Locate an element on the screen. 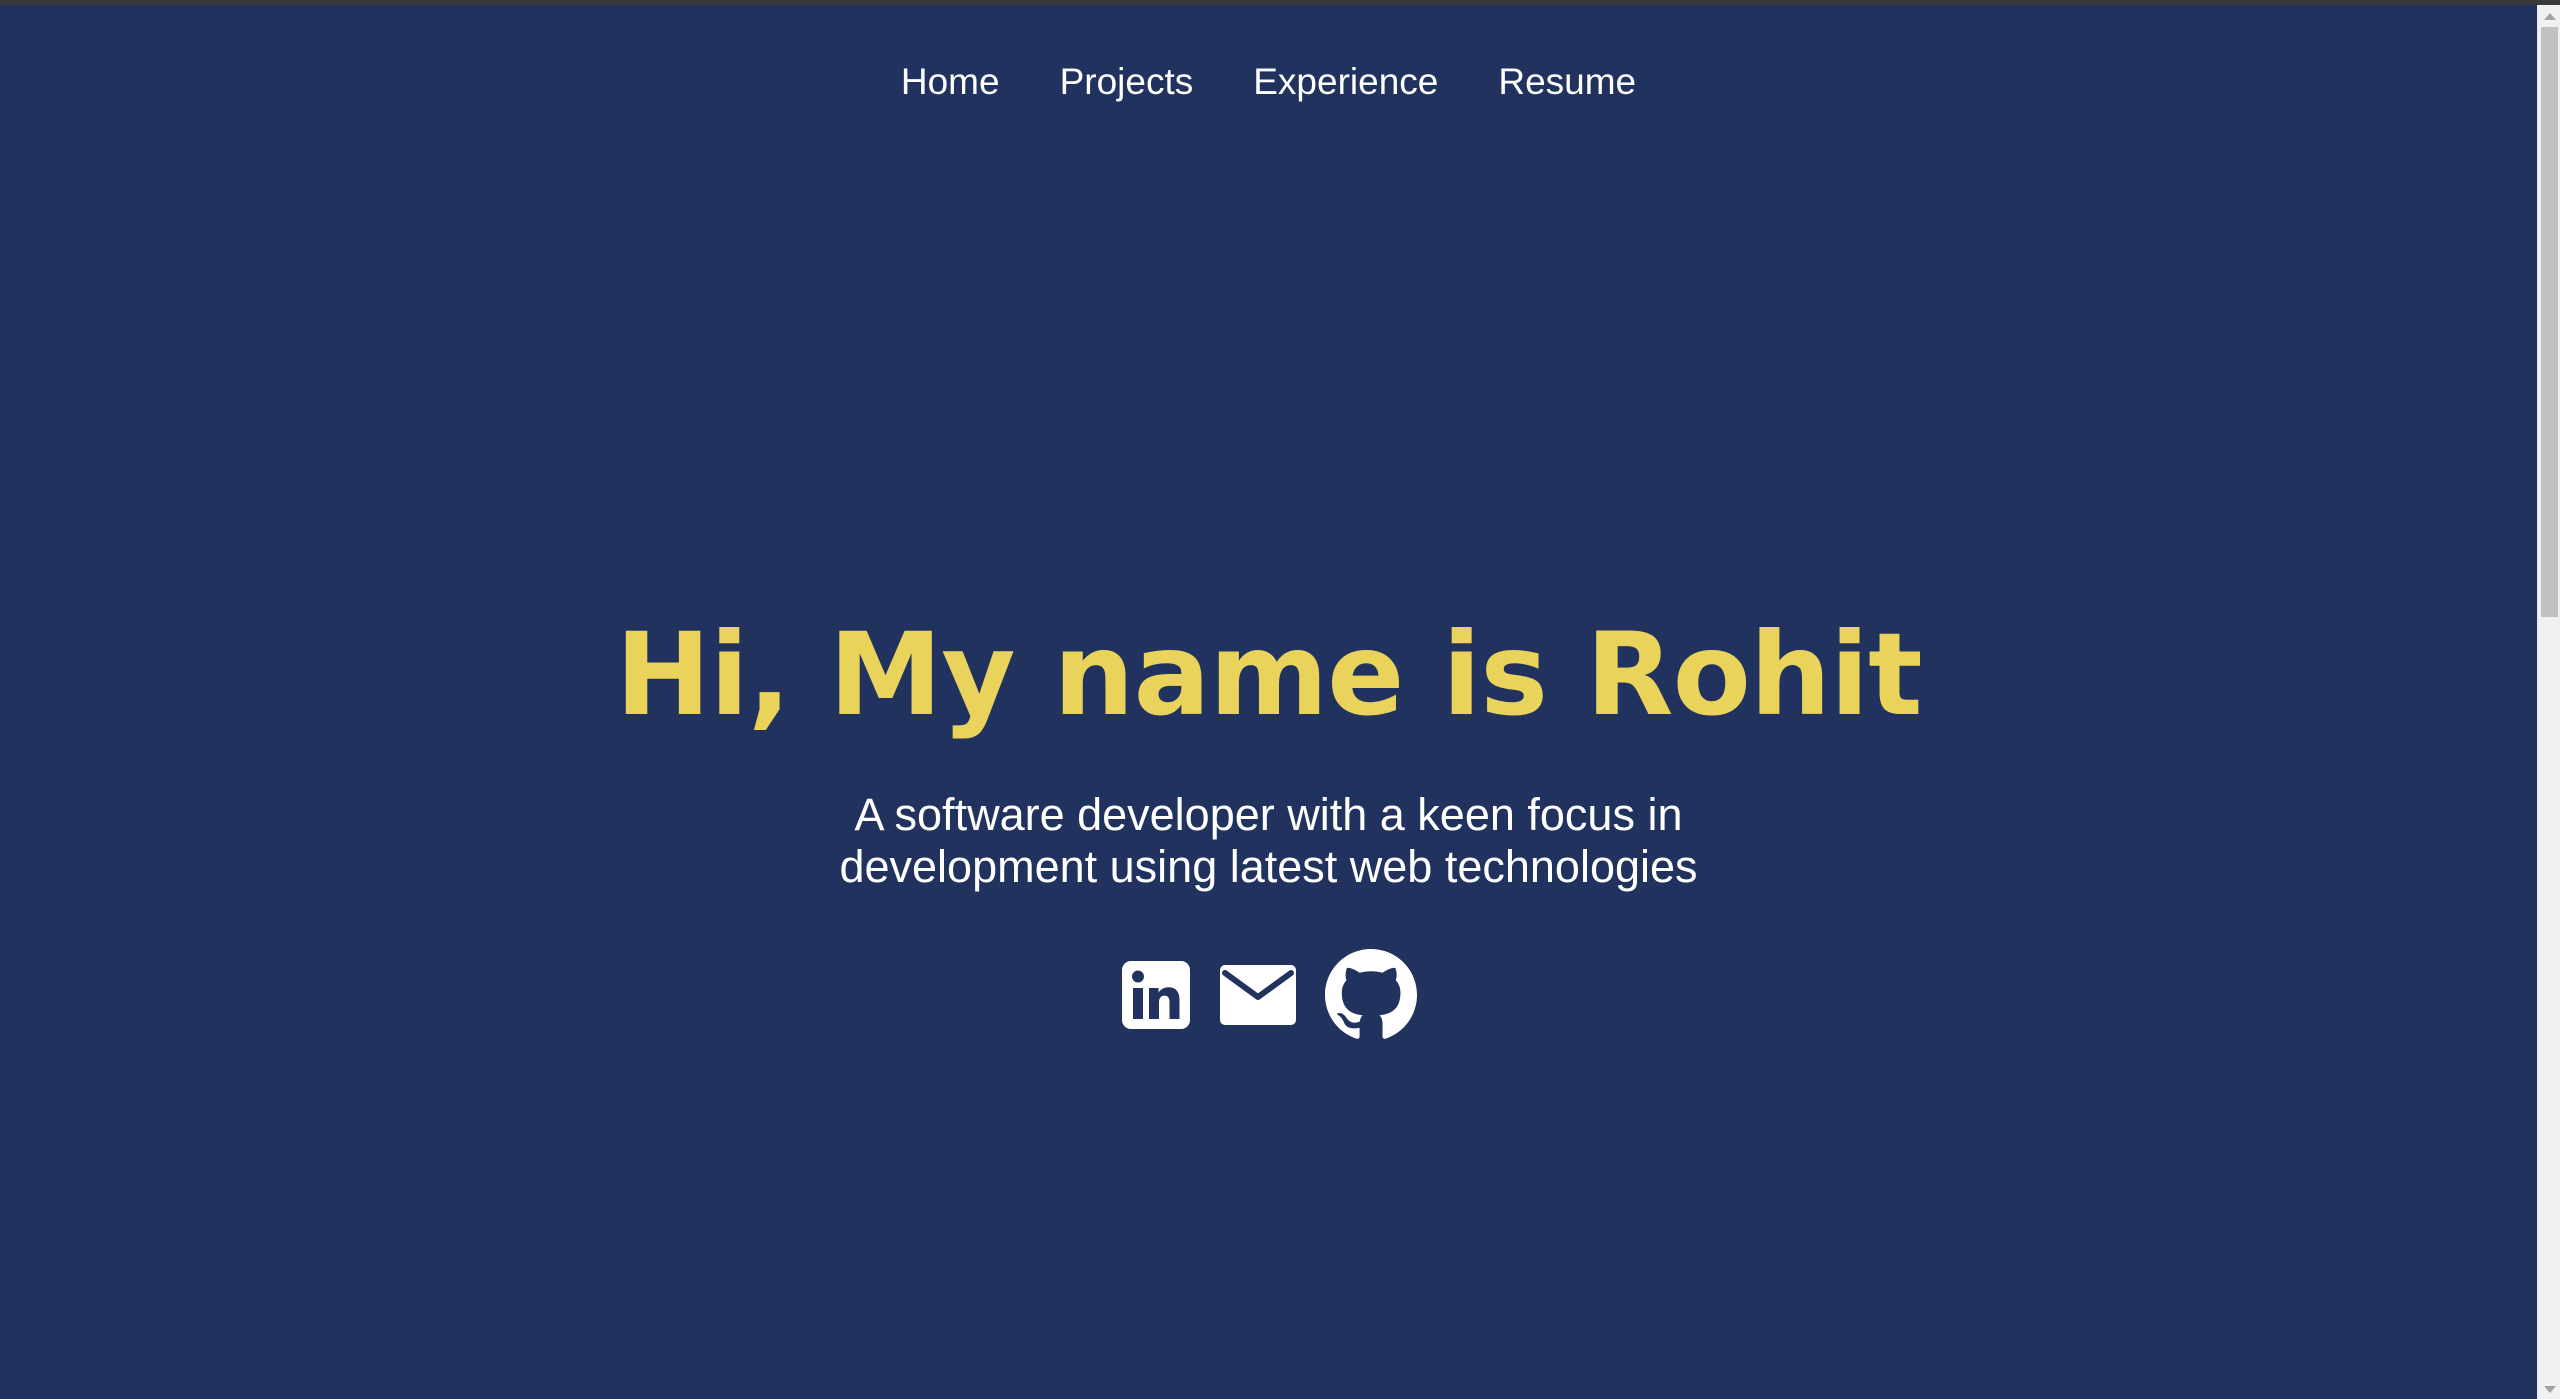  nav-link-home: Home is located at coordinates (950, 82).